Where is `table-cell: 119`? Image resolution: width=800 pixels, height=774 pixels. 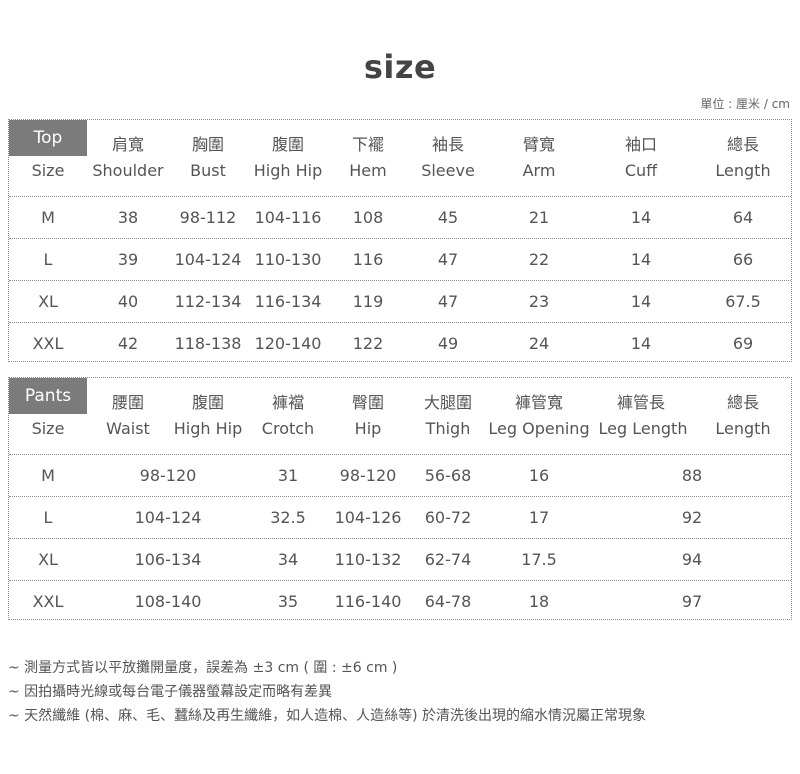
table-cell: 119 is located at coordinates (368, 301).